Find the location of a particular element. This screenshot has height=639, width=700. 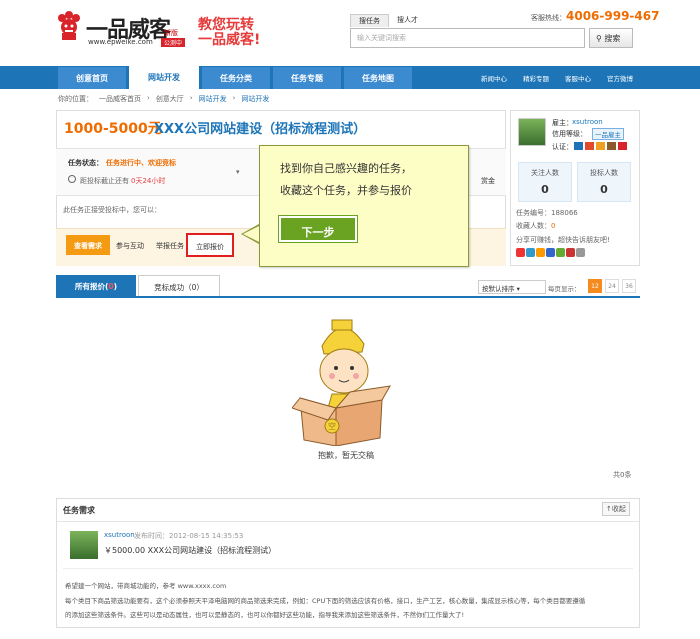

requirement-avatar is located at coordinates (84, 545).